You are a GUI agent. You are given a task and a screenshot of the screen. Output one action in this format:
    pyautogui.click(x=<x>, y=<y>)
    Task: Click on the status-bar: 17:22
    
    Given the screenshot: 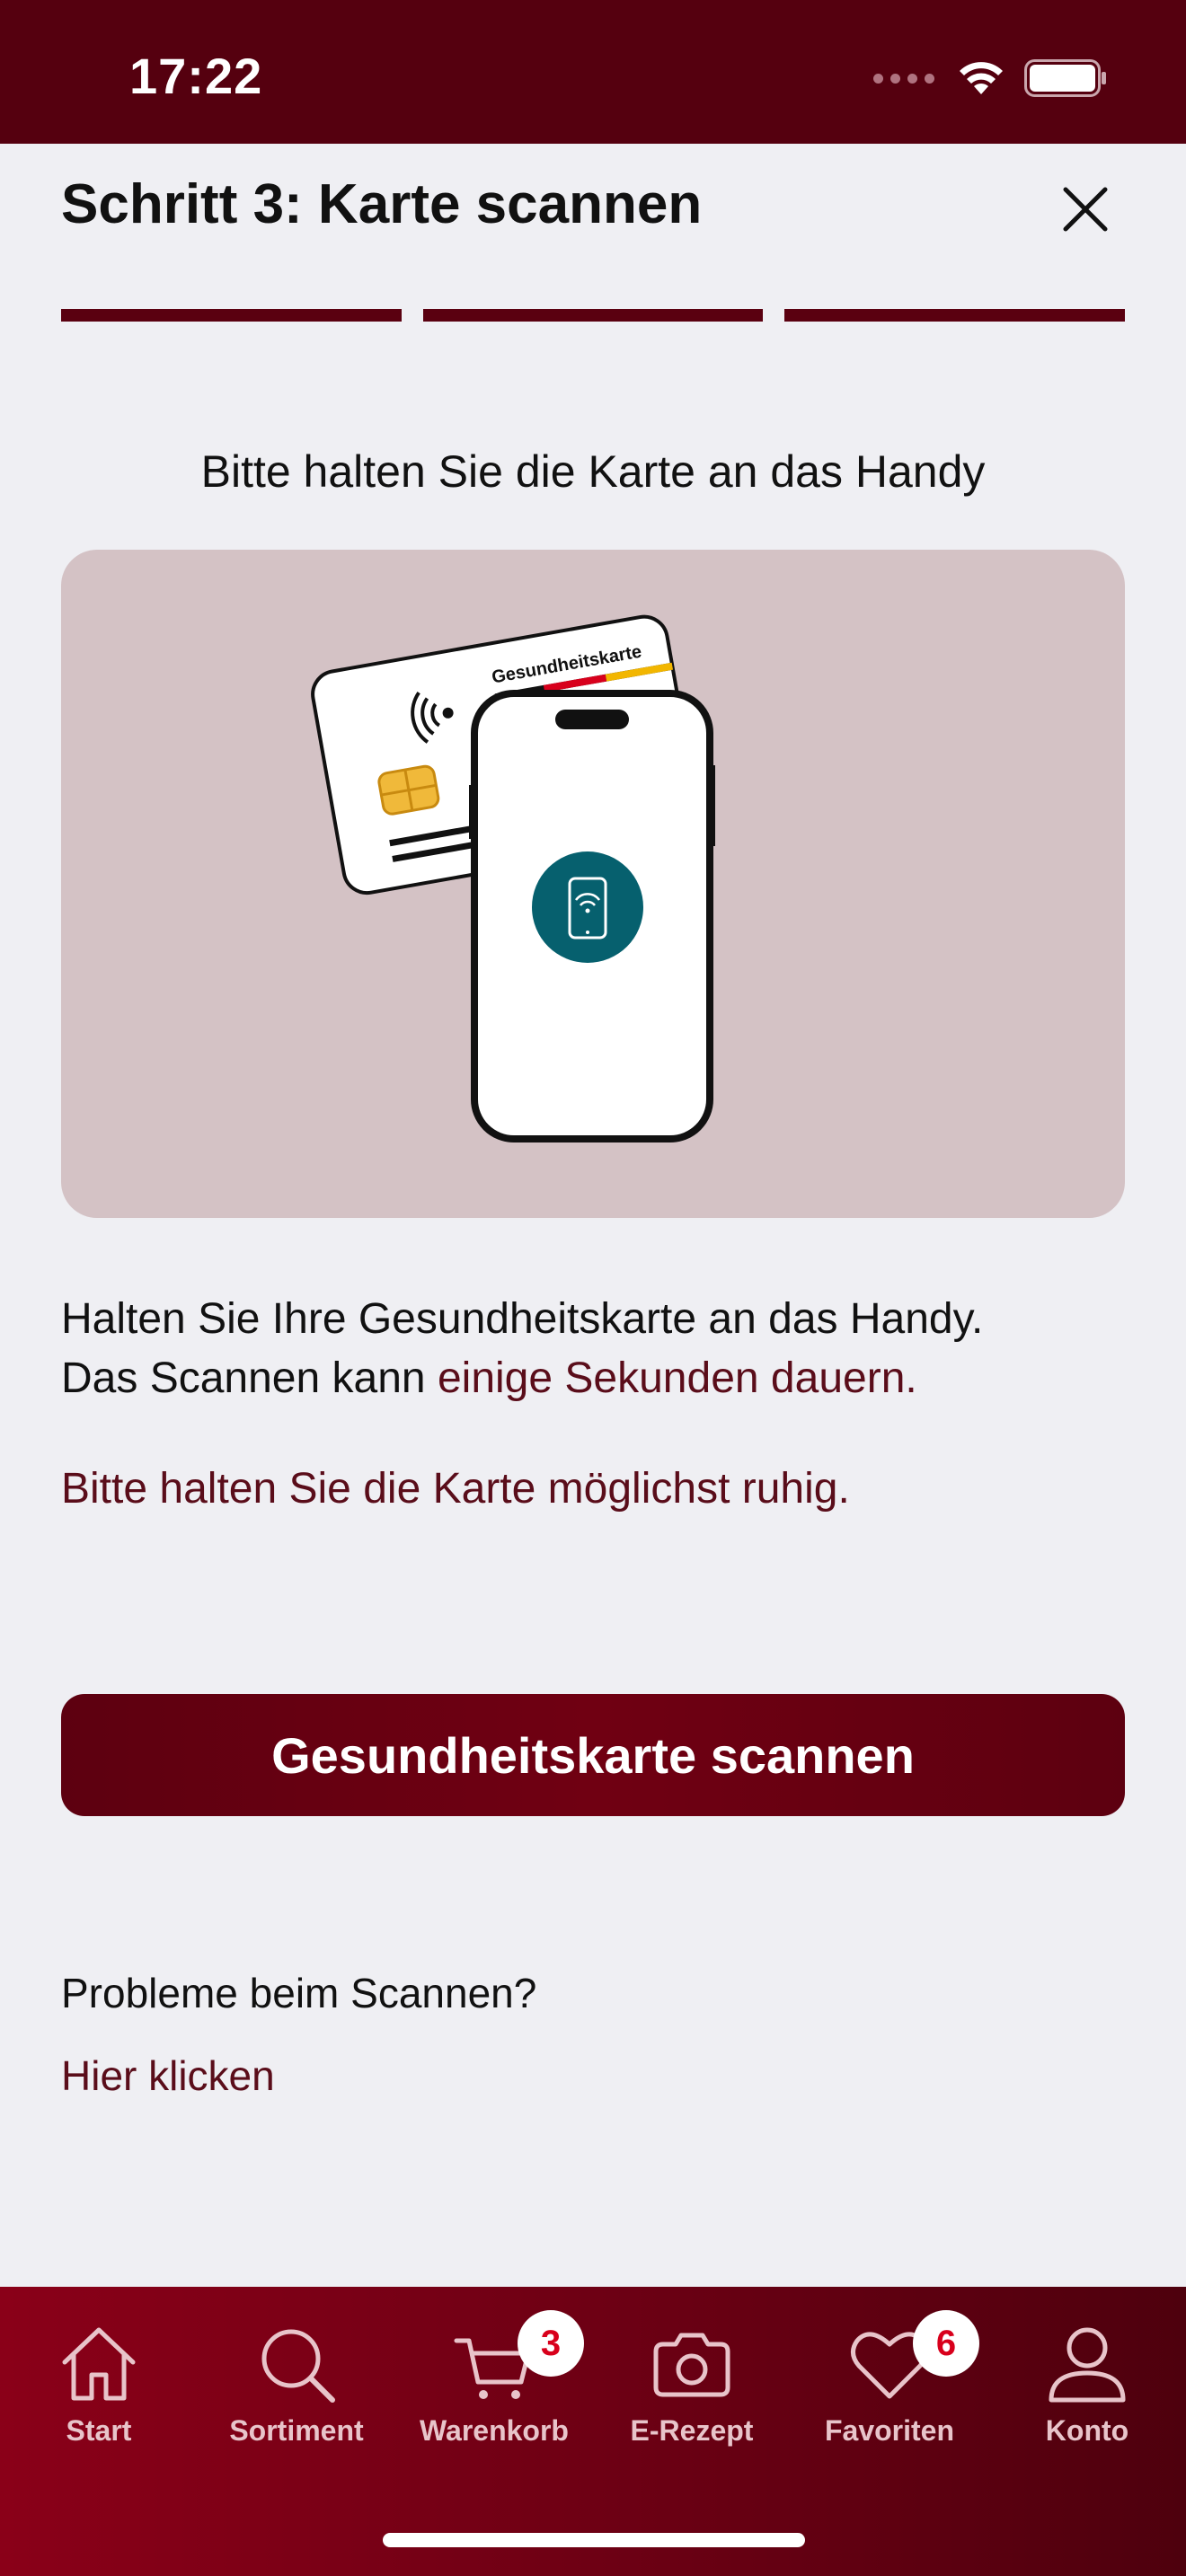 What is the action you would take?
    pyautogui.click(x=593, y=72)
    